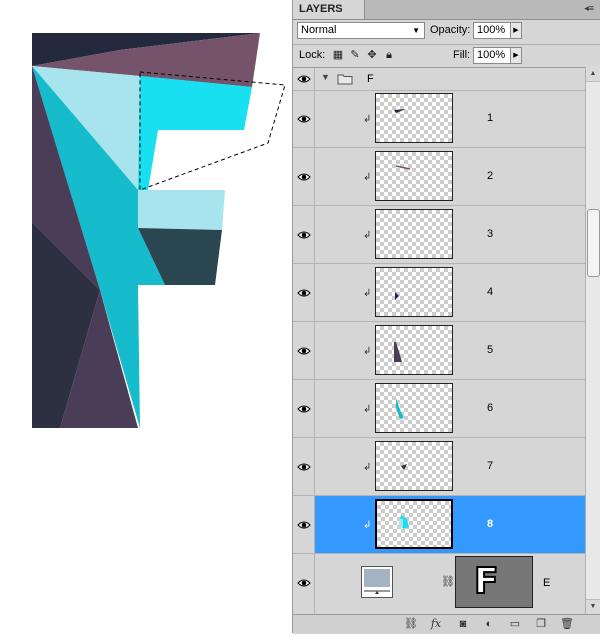 This screenshot has width=600, height=636. I want to click on opacity-slider-toggle: ▶, so click(516, 30).